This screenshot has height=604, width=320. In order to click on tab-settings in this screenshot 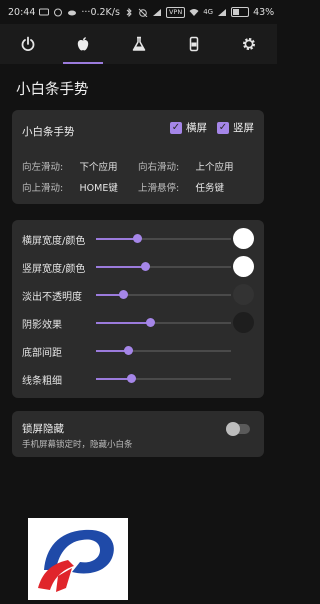, I will do `click(249, 44)`.